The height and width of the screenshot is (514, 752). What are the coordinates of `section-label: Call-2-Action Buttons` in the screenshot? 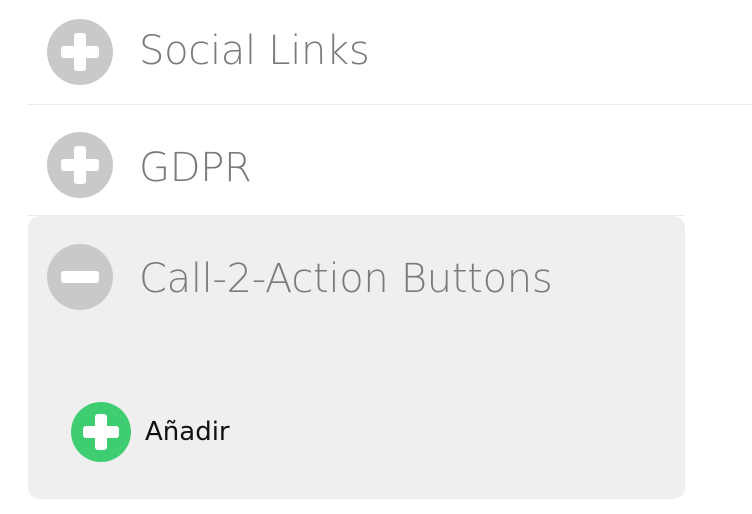 It's located at (346, 279).